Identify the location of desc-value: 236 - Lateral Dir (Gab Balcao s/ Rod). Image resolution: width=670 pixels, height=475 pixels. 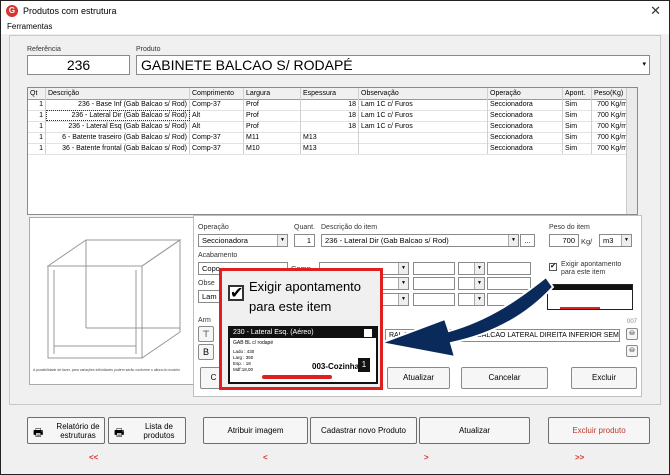
(387, 240).